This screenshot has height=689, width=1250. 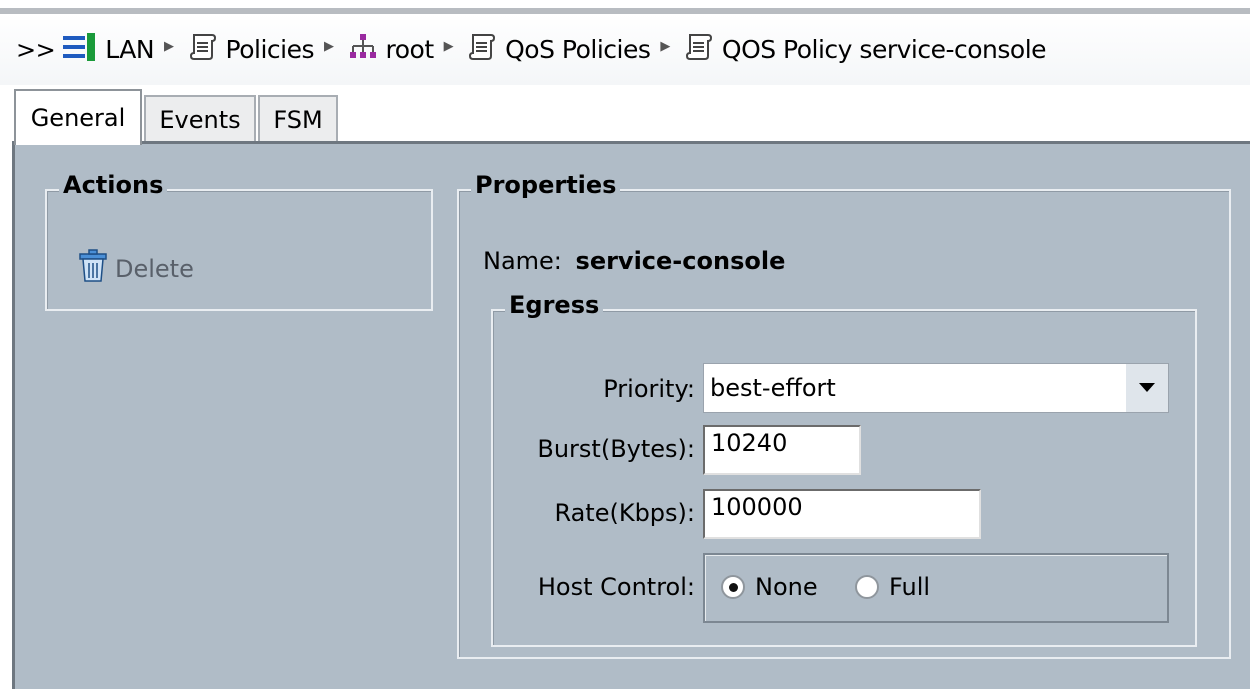 What do you see at coordinates (36, 50) in the screenshot?
I see `breadcrumb-expand-toggle: >>` at bounding box center [36, 50].